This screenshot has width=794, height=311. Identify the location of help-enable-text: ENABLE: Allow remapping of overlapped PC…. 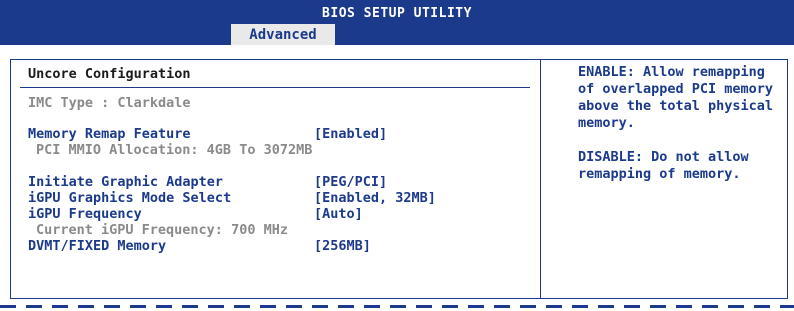
(676, 97).